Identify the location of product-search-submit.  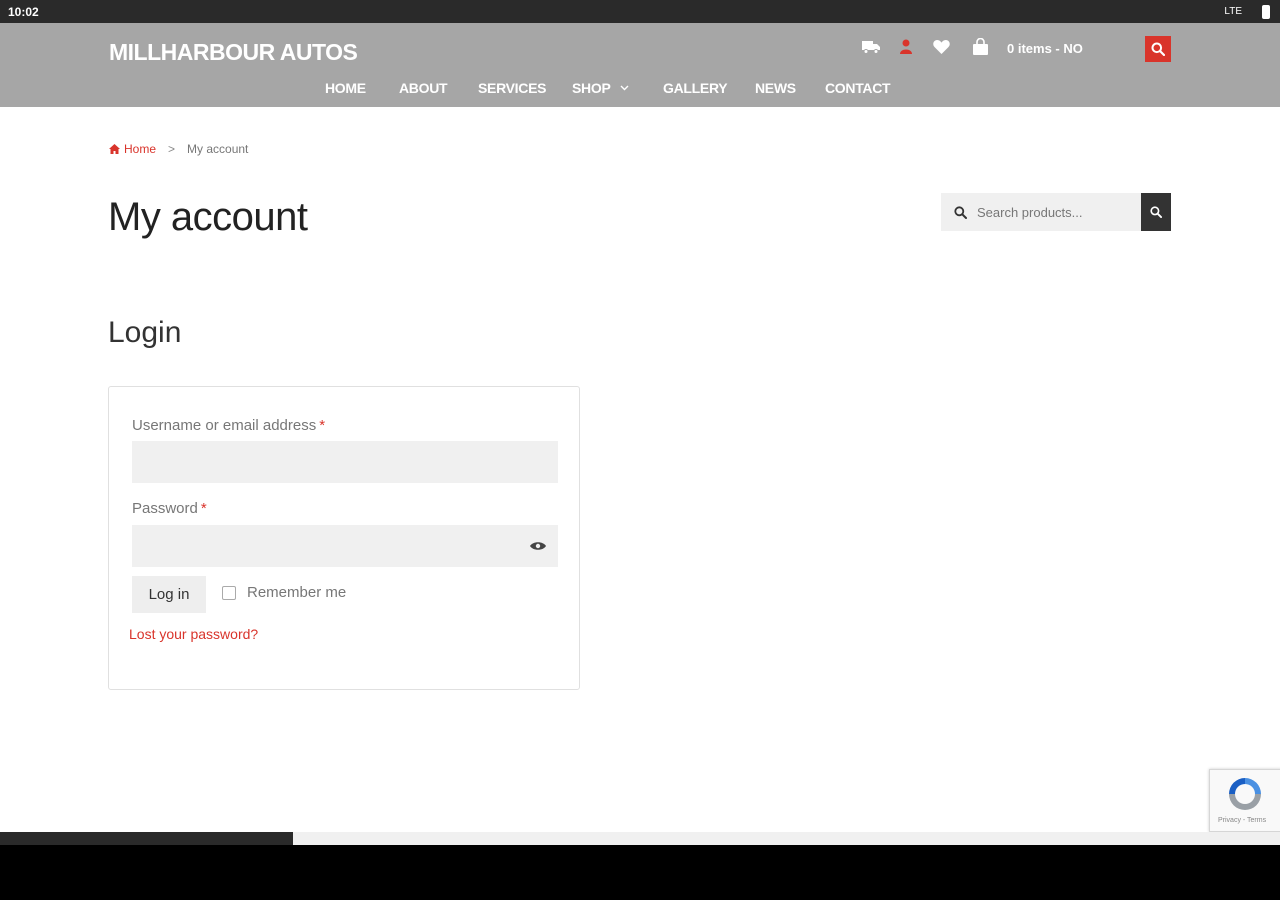
(1156, 212).